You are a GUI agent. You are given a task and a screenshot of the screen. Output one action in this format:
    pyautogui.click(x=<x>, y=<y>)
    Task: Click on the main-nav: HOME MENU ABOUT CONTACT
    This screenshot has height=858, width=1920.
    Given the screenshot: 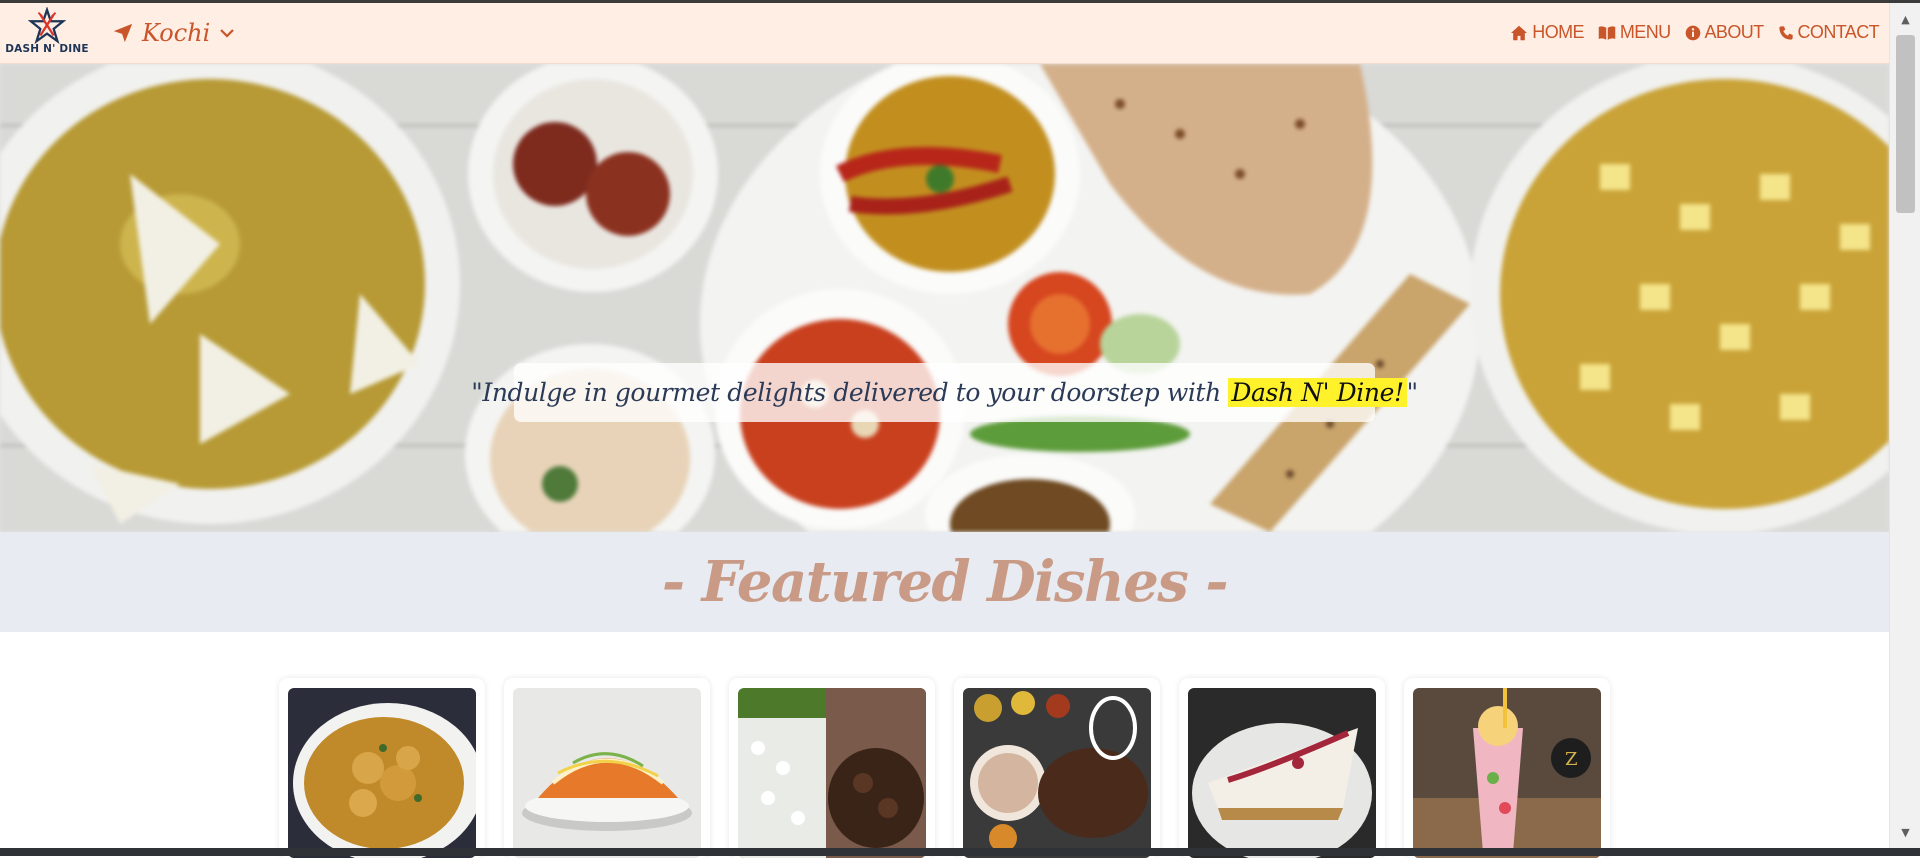 What is the action you would take?
    pyautogui.click(x=1695, y=32)
    